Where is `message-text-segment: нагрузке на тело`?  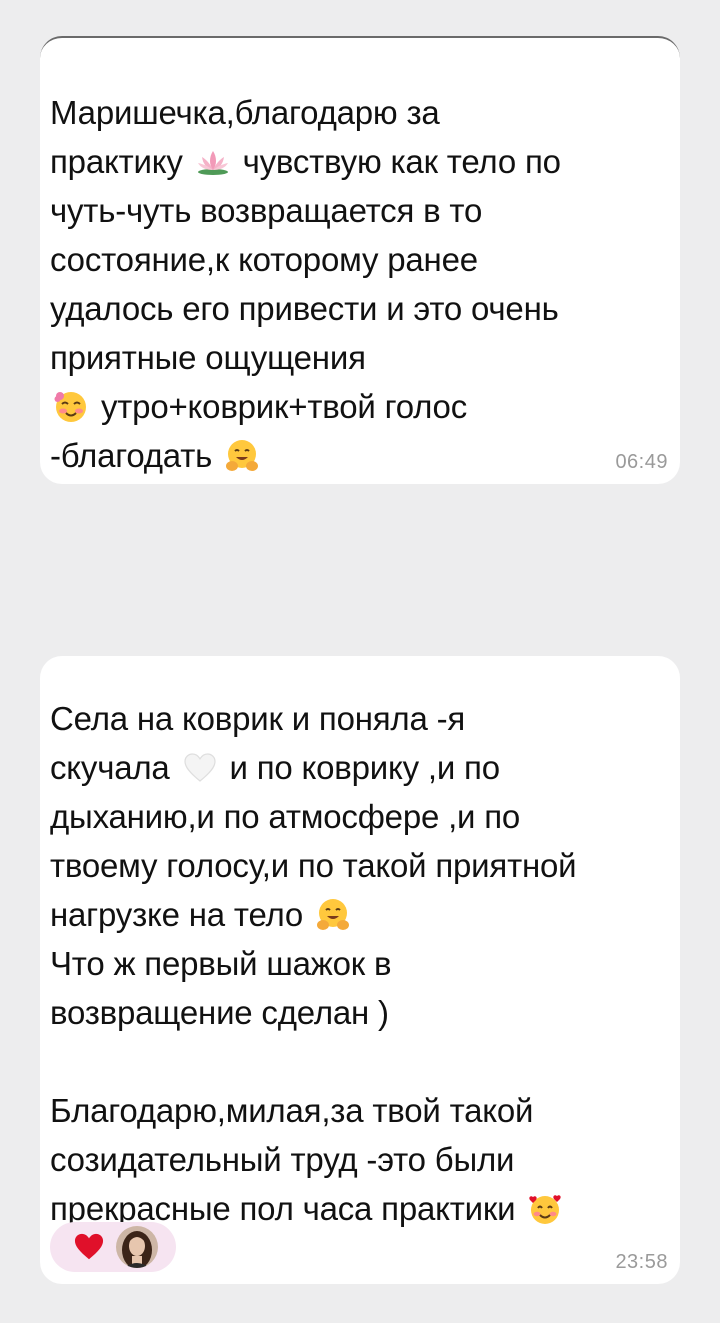 message-text-segment: нагрузке на тело is located at coordinates (181, 914).